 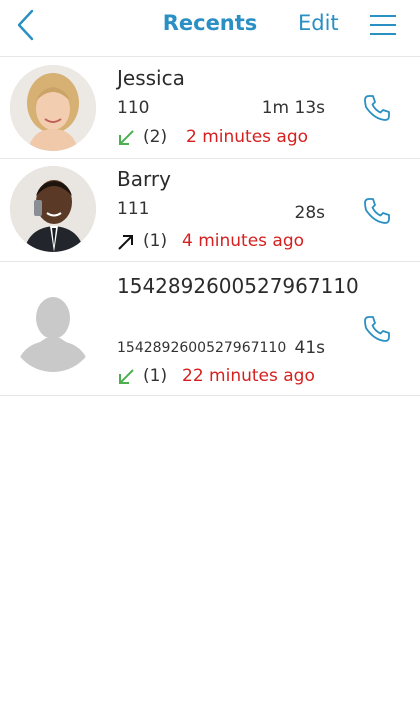 What do you see at coordinates (155, 137) in the screenshot?
I see `call-count: (2)` at bounding box center [155, 137].